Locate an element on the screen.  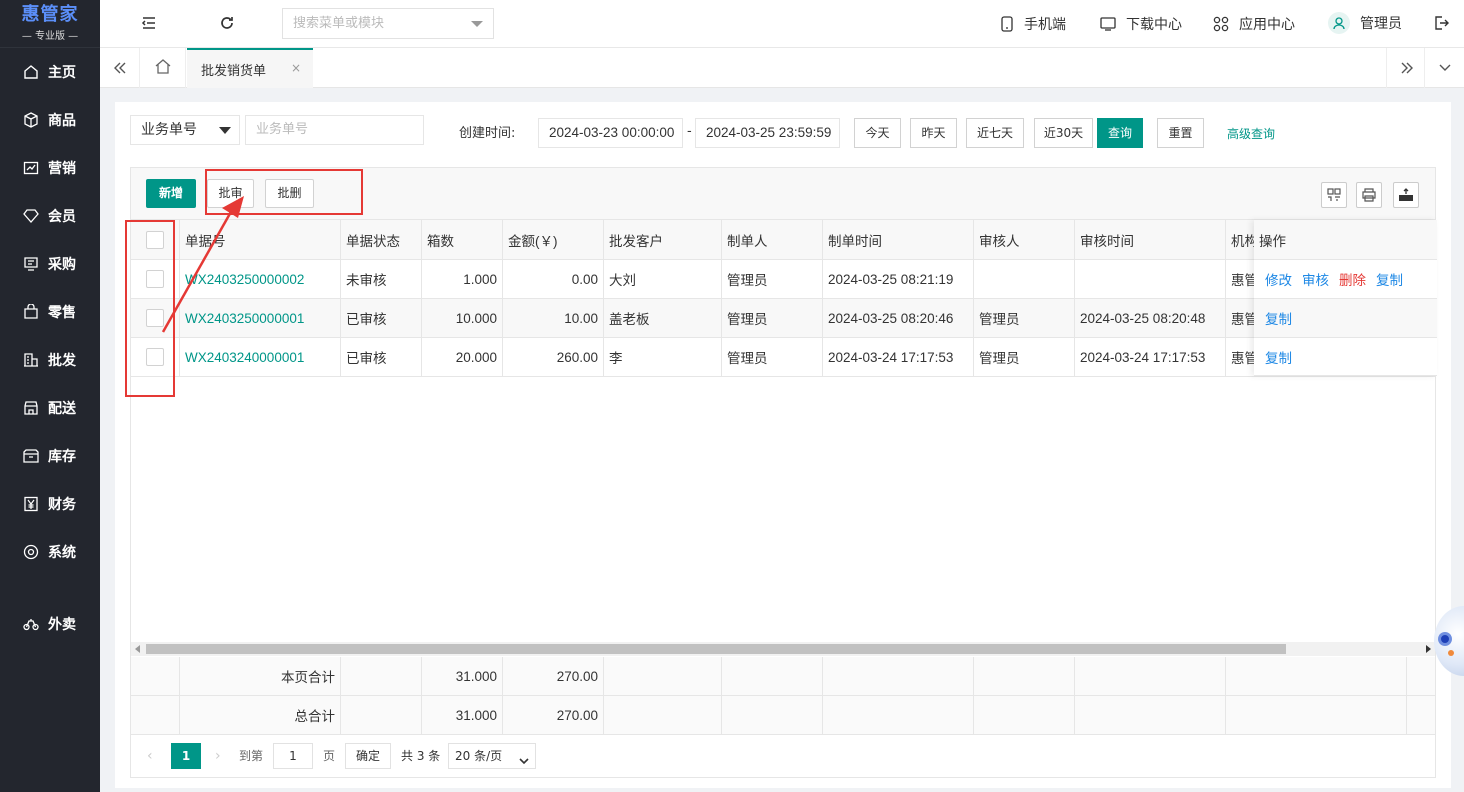
refresh-icon is located at coordinates (227, 23).